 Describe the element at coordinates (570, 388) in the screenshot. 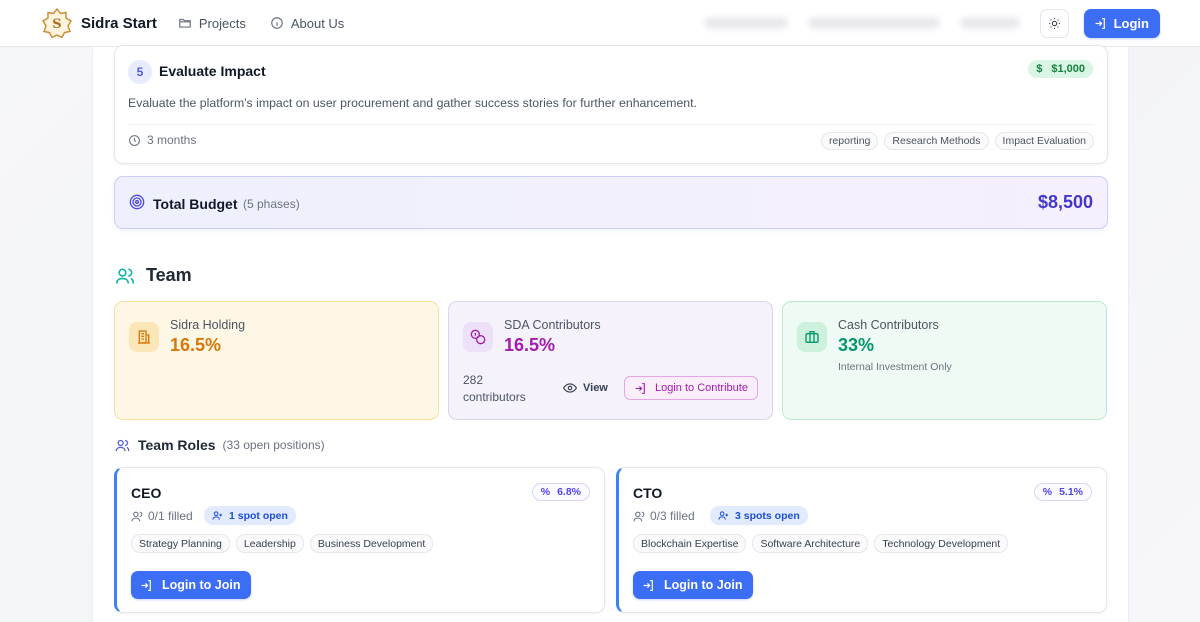

I see `eye-icon` at that location.